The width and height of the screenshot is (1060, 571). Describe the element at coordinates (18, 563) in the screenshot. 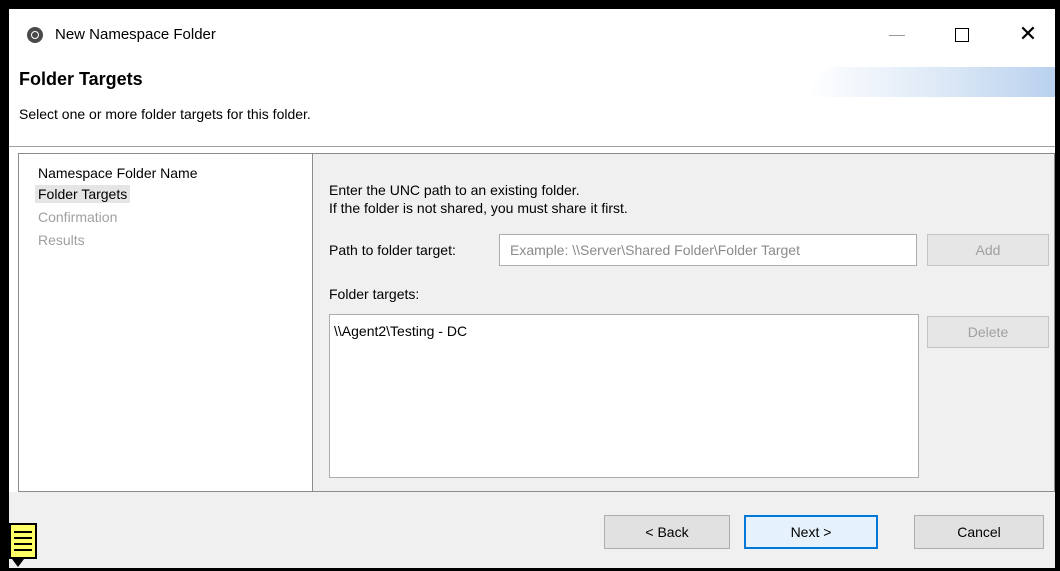

I see `note-pointer` at that location.